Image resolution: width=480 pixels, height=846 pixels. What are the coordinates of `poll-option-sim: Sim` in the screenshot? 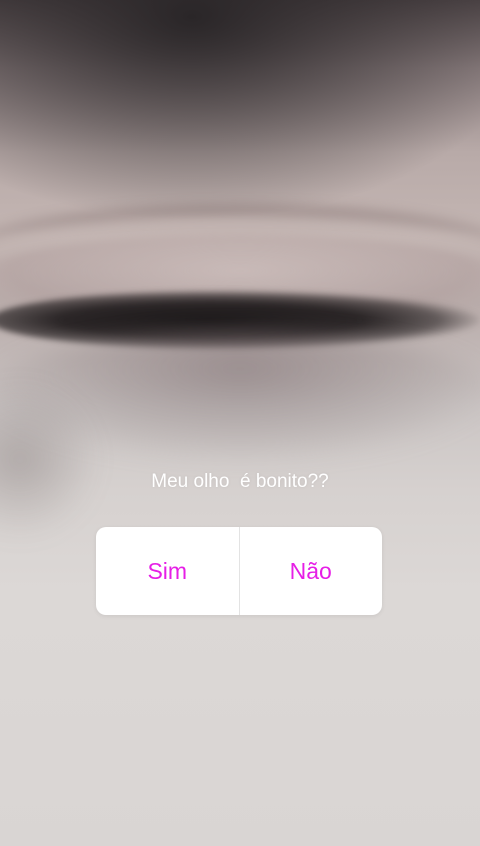 It's located at (167, 571).